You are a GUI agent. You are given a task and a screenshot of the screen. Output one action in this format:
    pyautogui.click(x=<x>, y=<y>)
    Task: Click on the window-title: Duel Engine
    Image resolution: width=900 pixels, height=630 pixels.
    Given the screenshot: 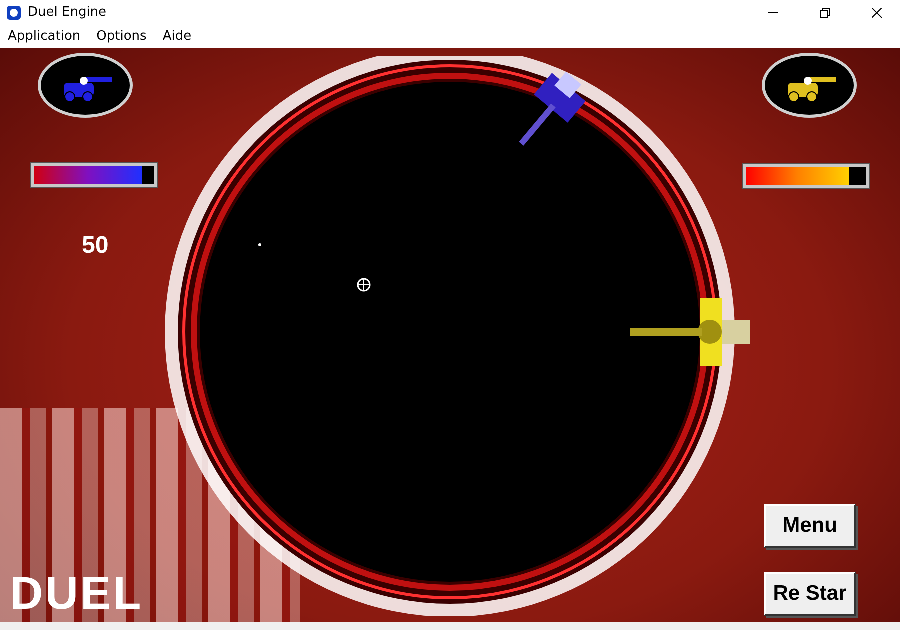 What is the action you would take?
    pyautogui.click(x=68, y=12)
    